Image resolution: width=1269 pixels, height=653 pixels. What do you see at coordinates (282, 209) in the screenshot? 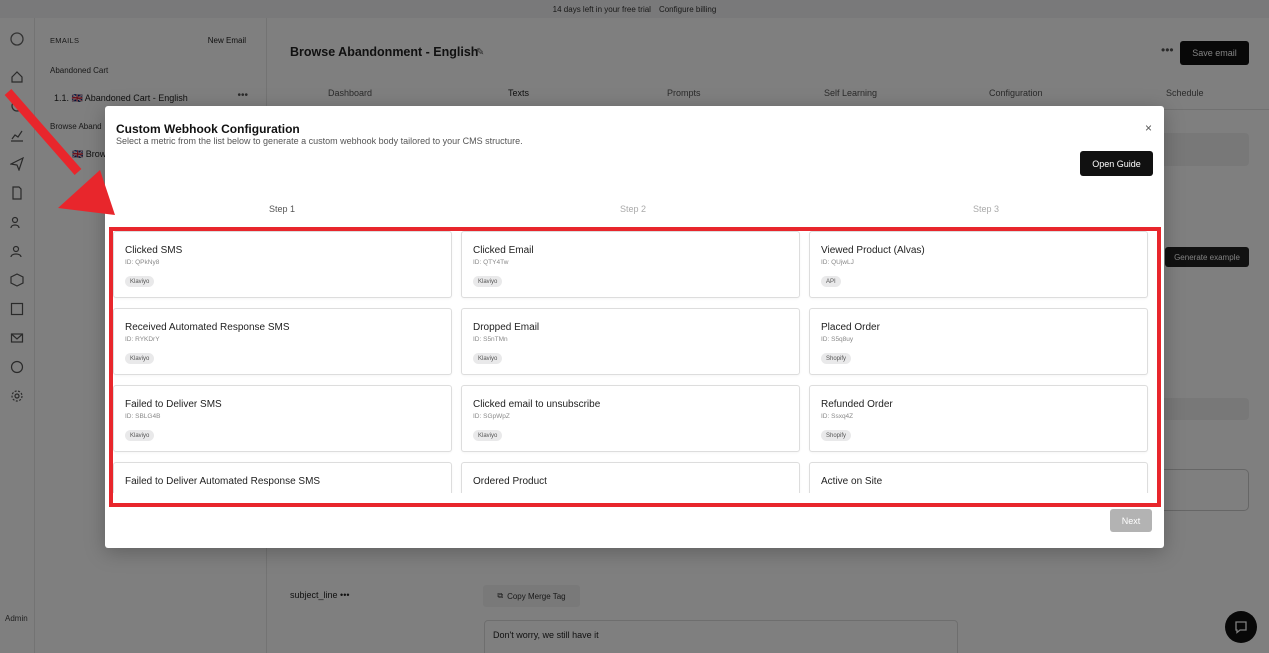
I see `step-1: Step 1` at bounding box center [282, 209].